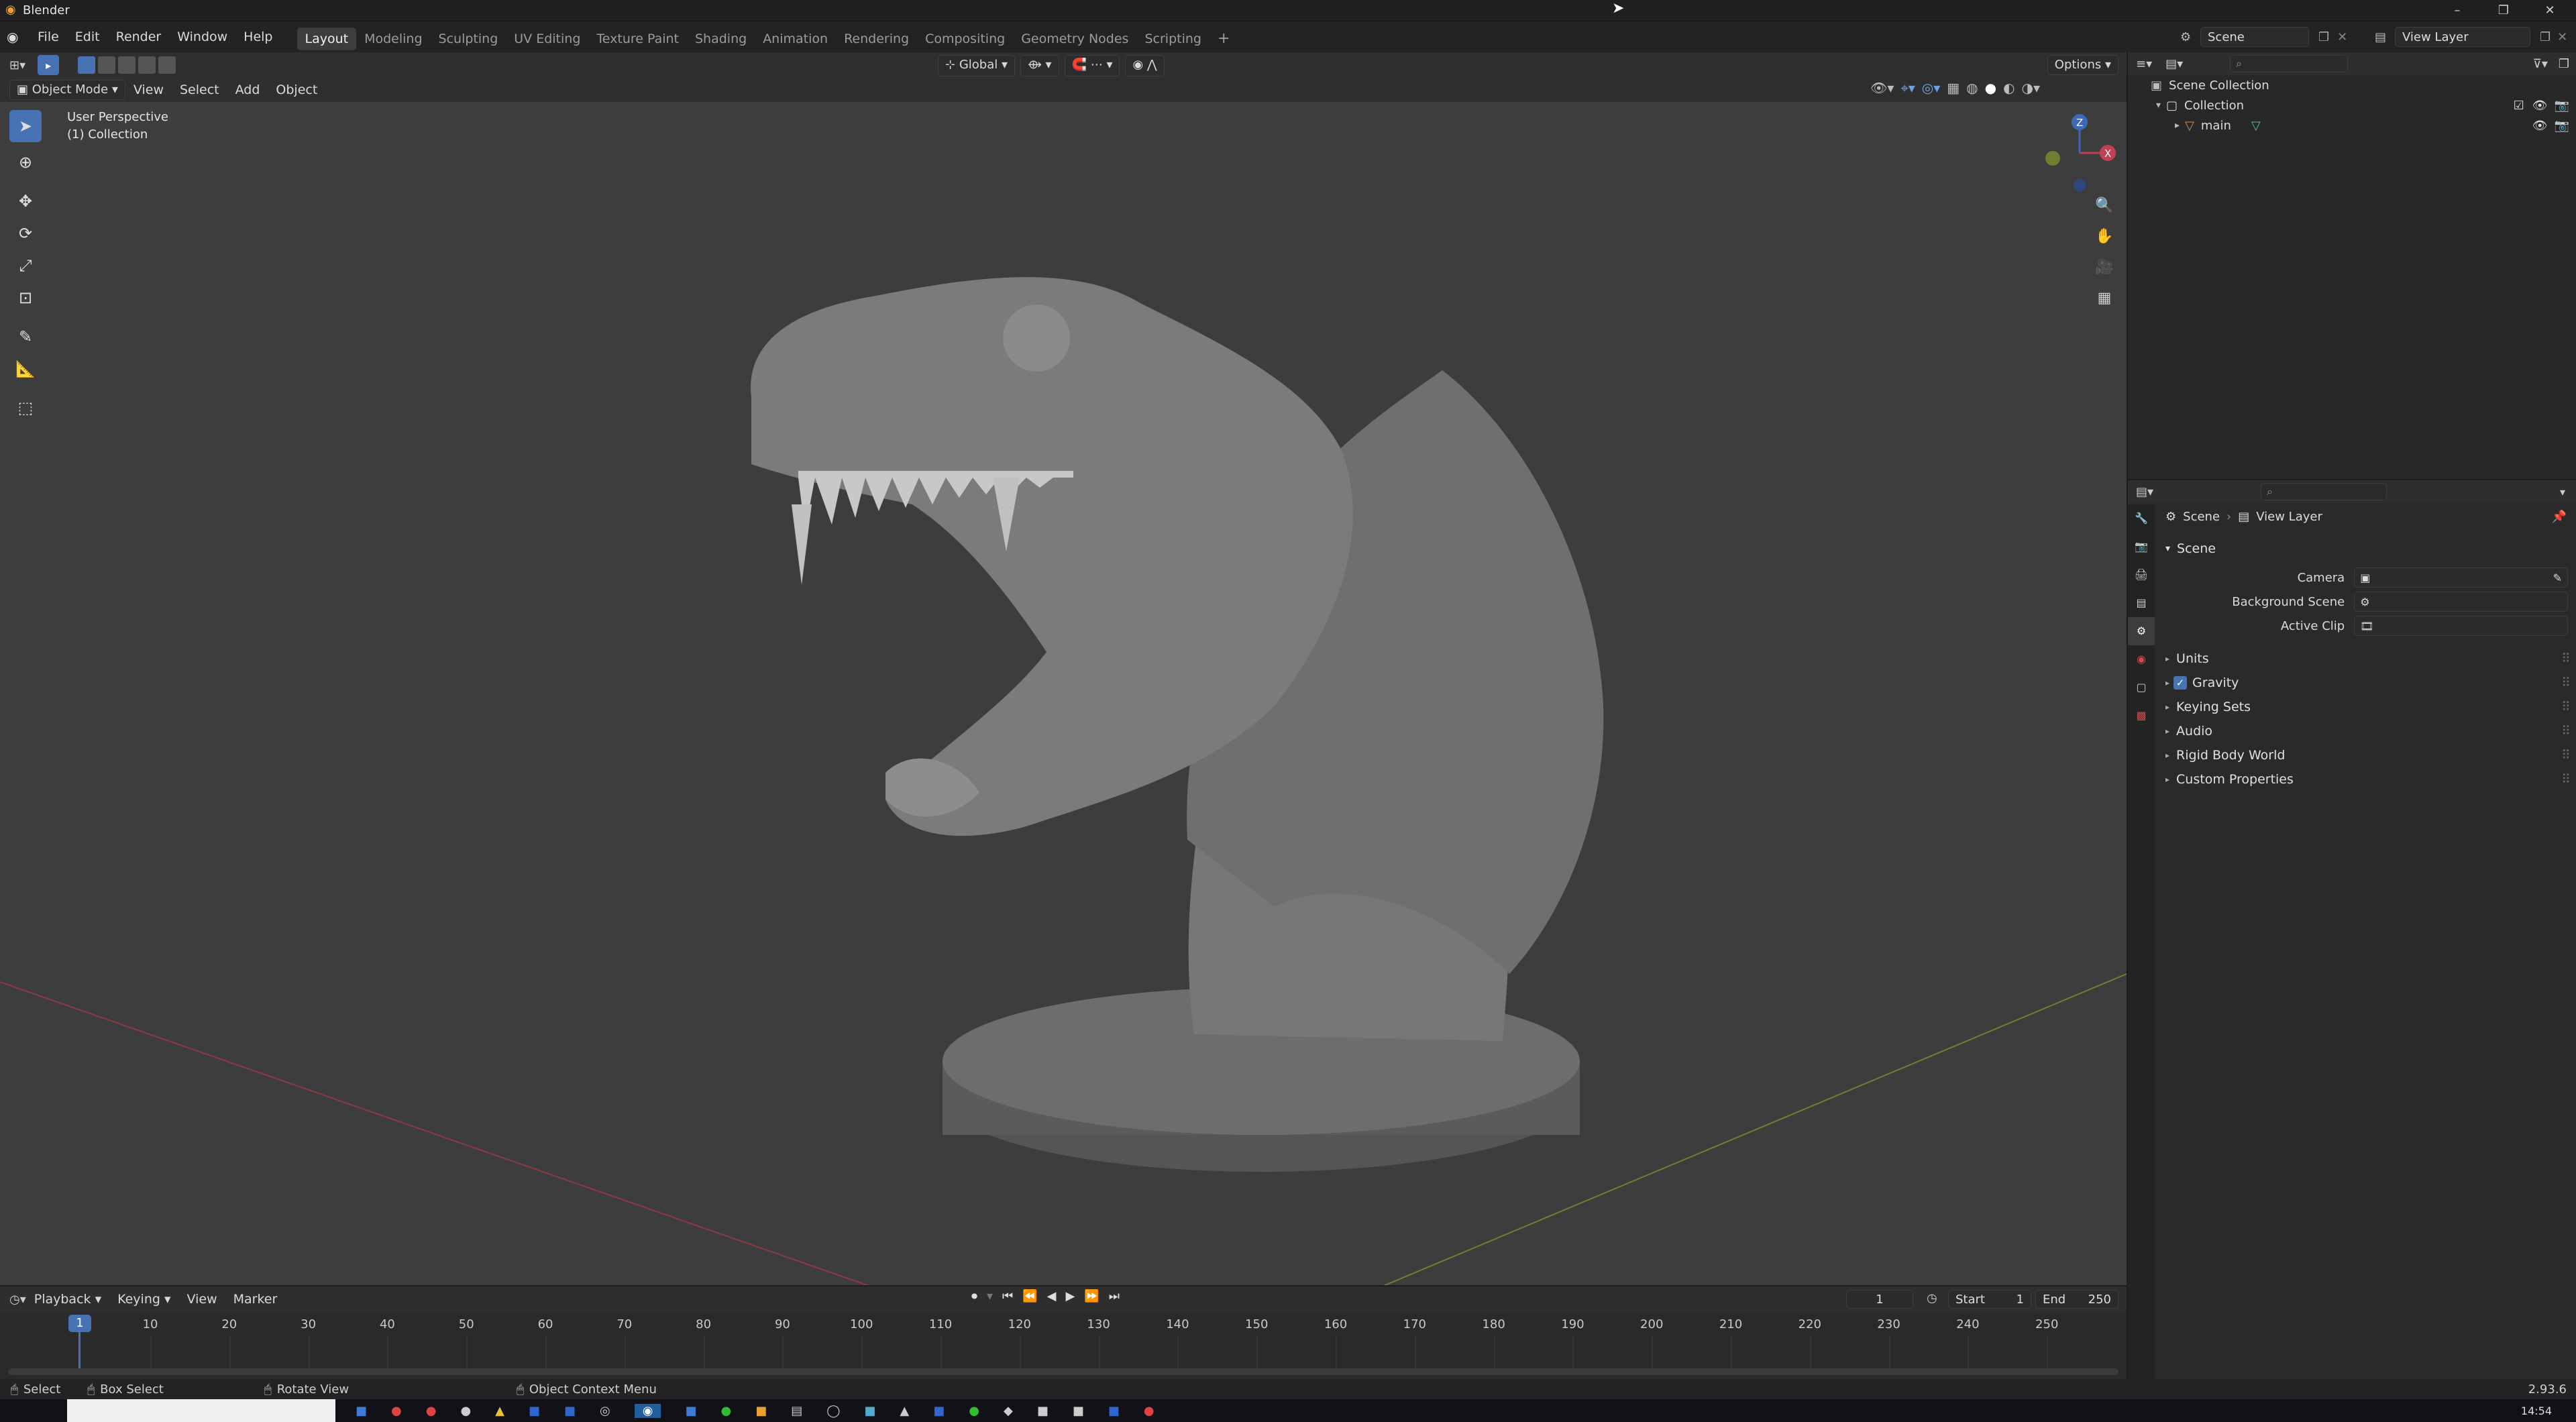  What do you see at coordinates (499, 1411) in the screenshot?
I see `app-icon-5: ▲` at bounding box center [499, 1411].